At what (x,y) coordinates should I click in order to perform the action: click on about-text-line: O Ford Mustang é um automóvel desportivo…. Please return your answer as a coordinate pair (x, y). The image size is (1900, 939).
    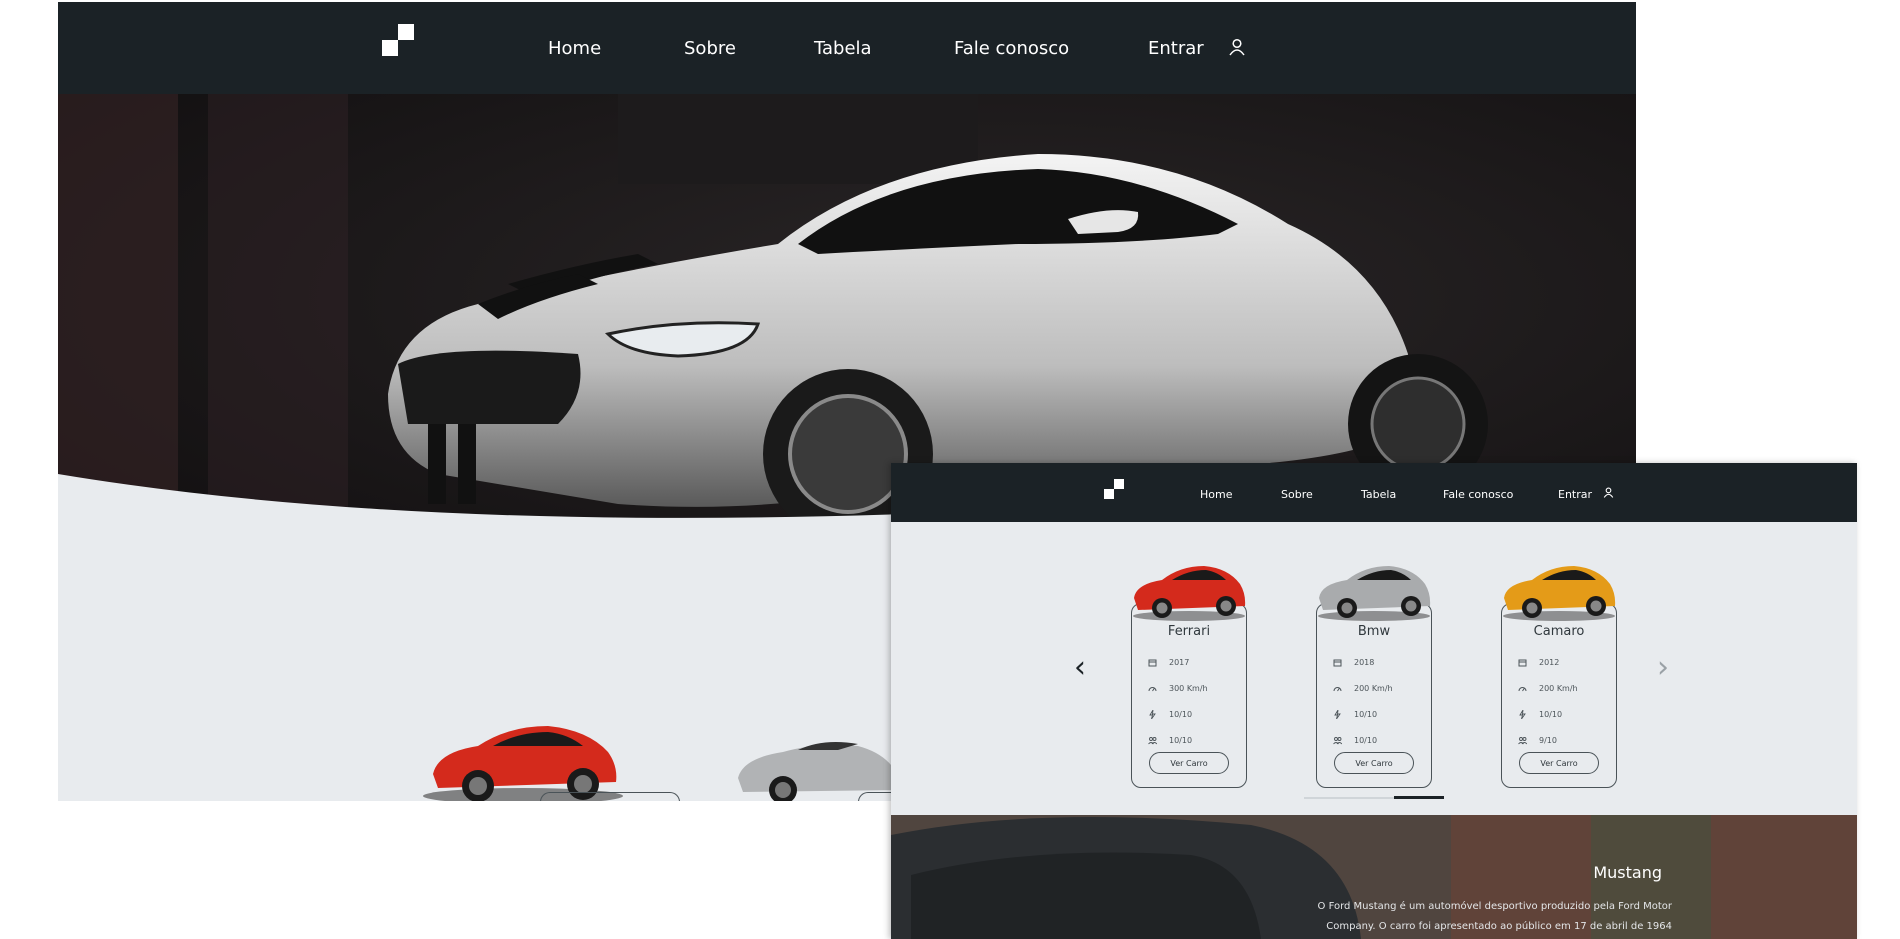
    Looking at the image, I should click on (1494, 906).